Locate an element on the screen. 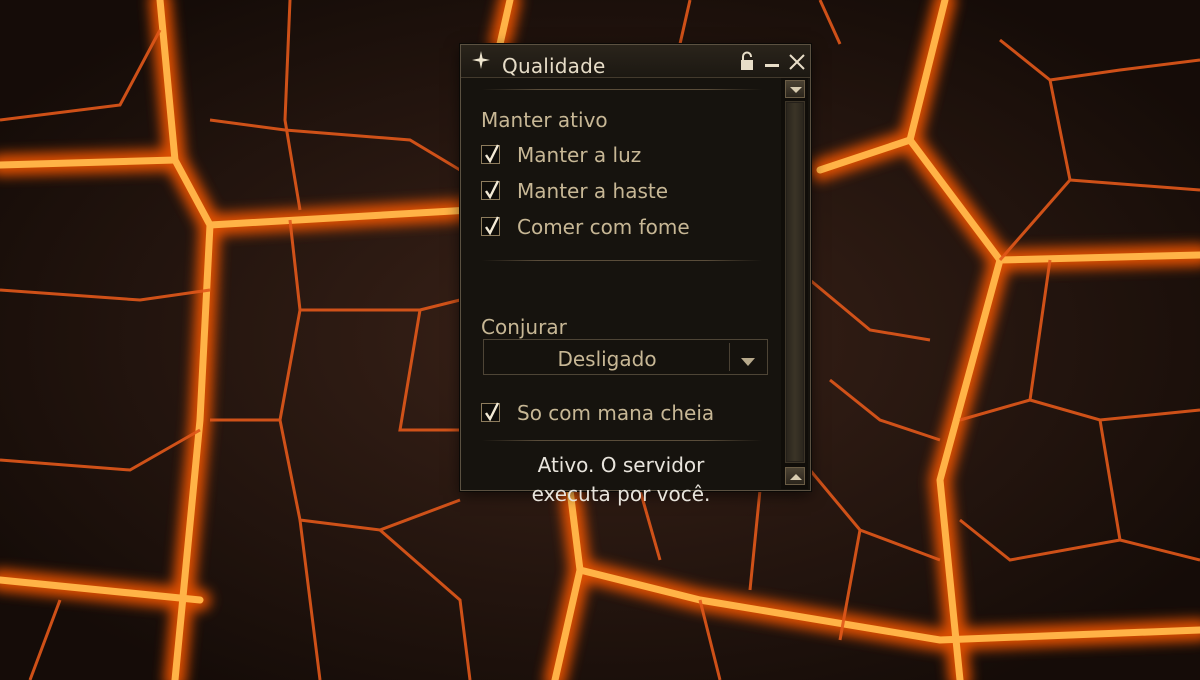 The width and height of the screenshot is (1200, 680). status-line-2: executa por você. is located at coordinates (621, 494).